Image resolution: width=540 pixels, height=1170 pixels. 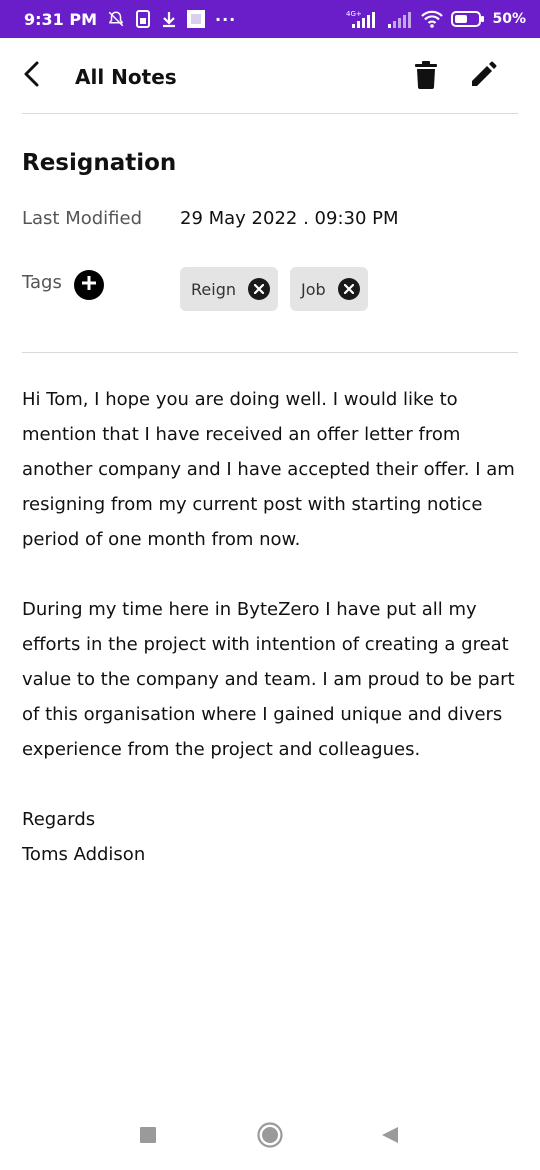 I want to click on bell-muted-icon, so click(x=116, y=19).